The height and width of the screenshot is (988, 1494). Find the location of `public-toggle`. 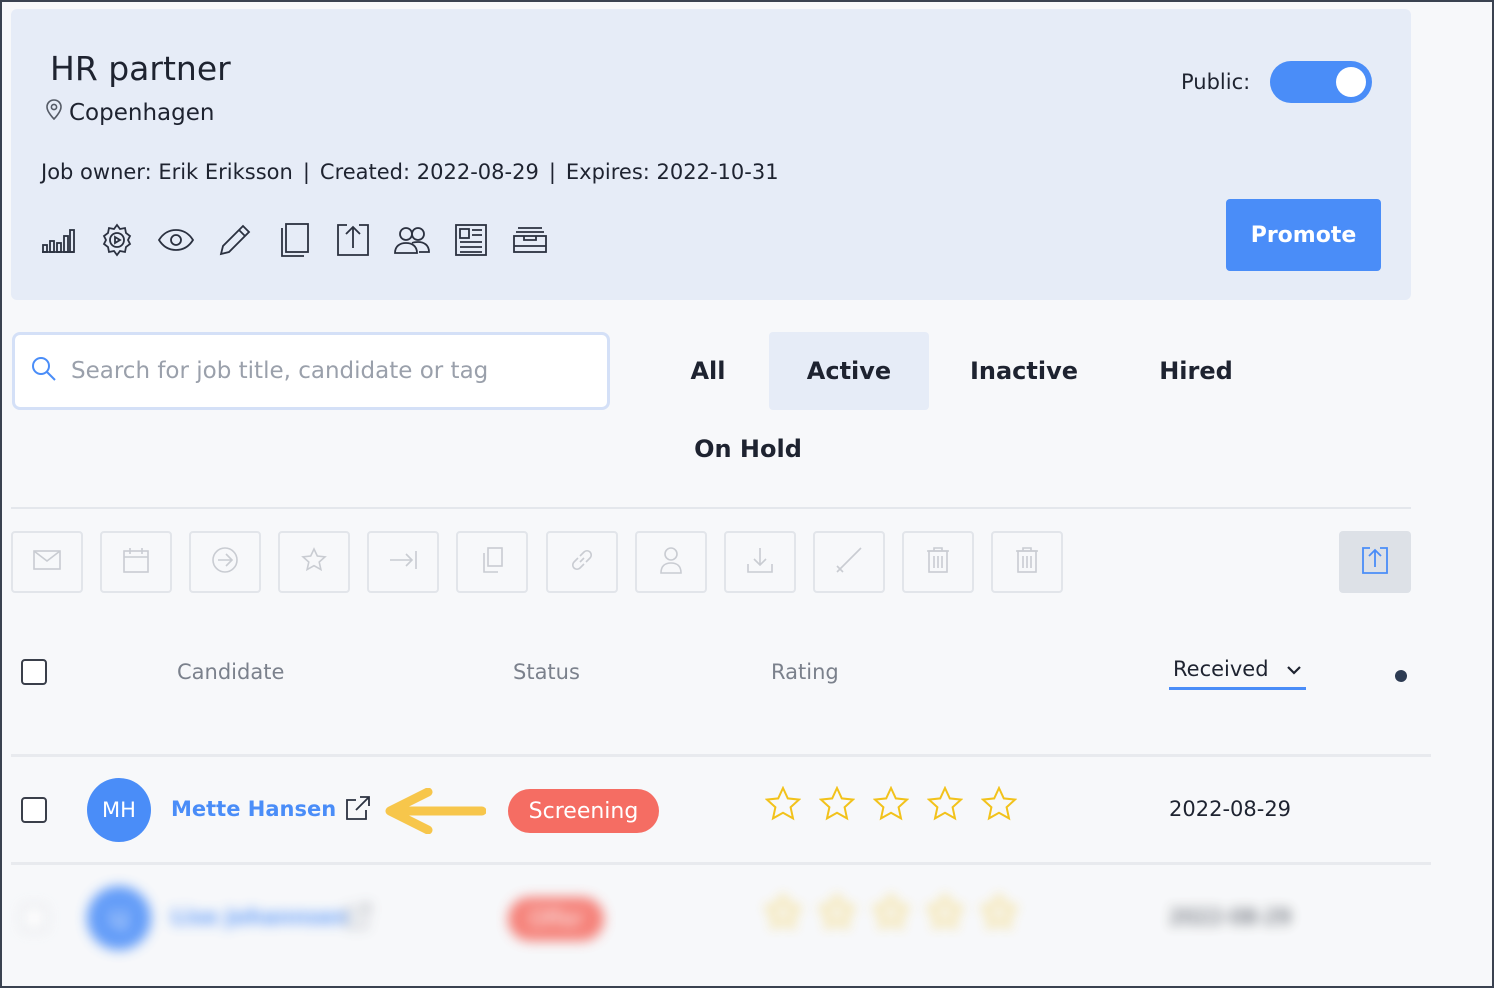

public-toggle is located at coordinates (1321, 82).